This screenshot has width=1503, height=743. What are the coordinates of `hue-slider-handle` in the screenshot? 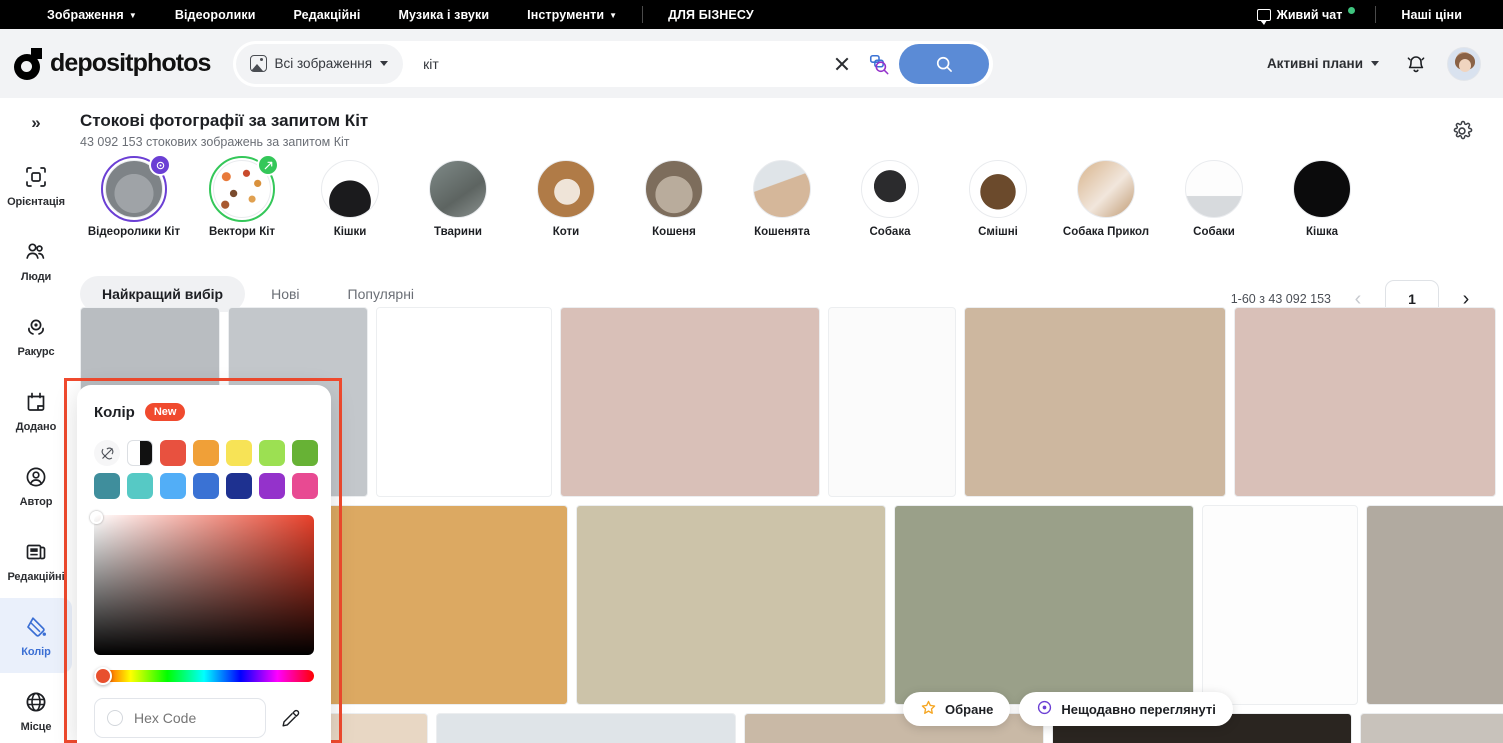 It's located at (103, 676).